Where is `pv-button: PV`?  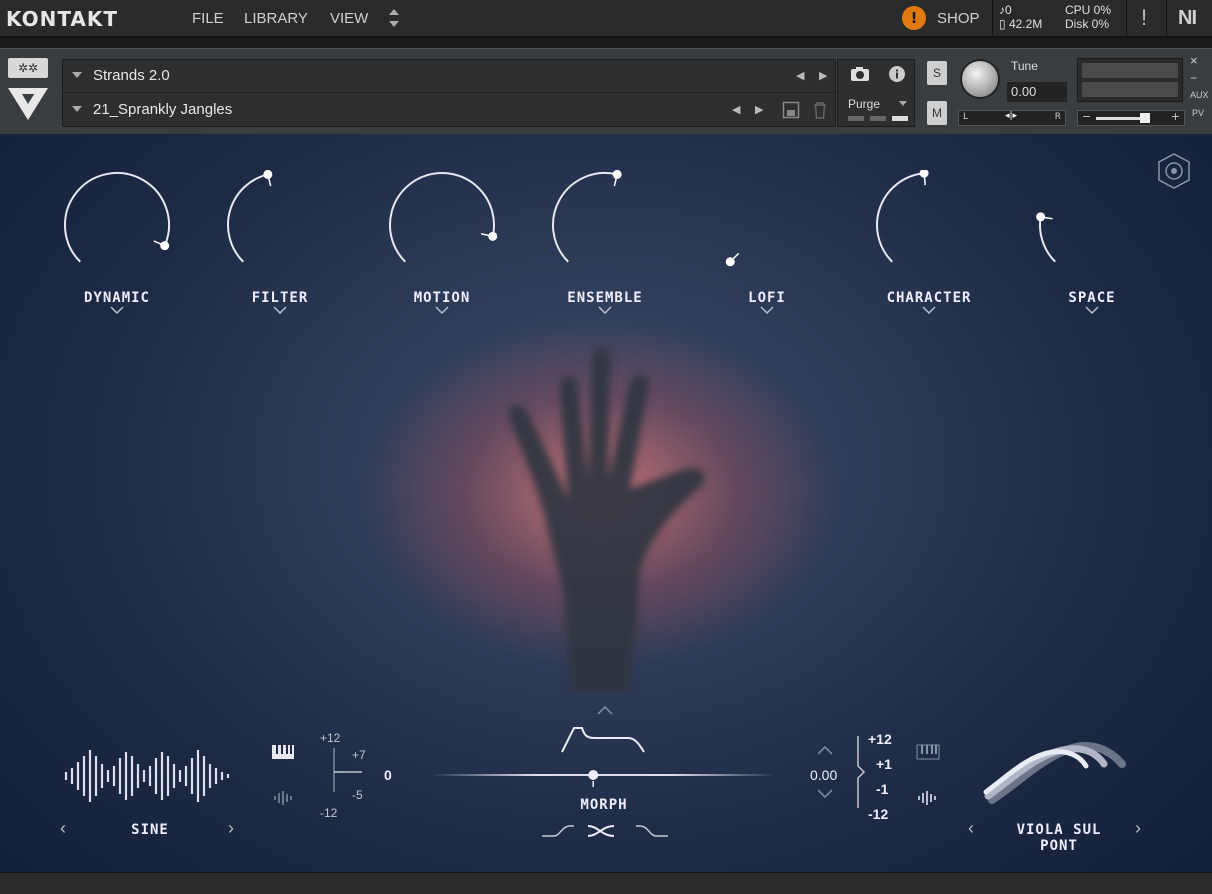 pv-button: PV is located at coordinates (1198, 113).